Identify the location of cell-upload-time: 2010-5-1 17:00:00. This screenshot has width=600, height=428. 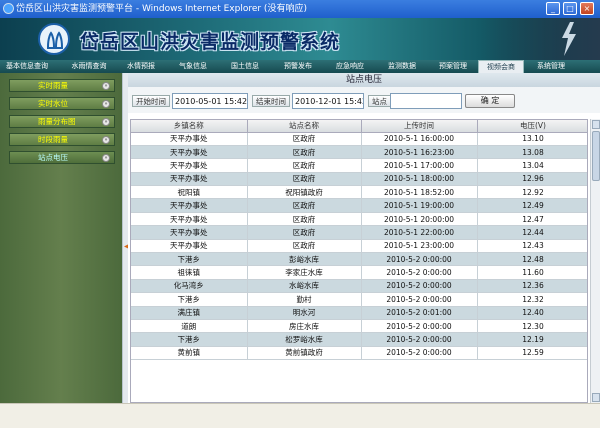
(419, 165).